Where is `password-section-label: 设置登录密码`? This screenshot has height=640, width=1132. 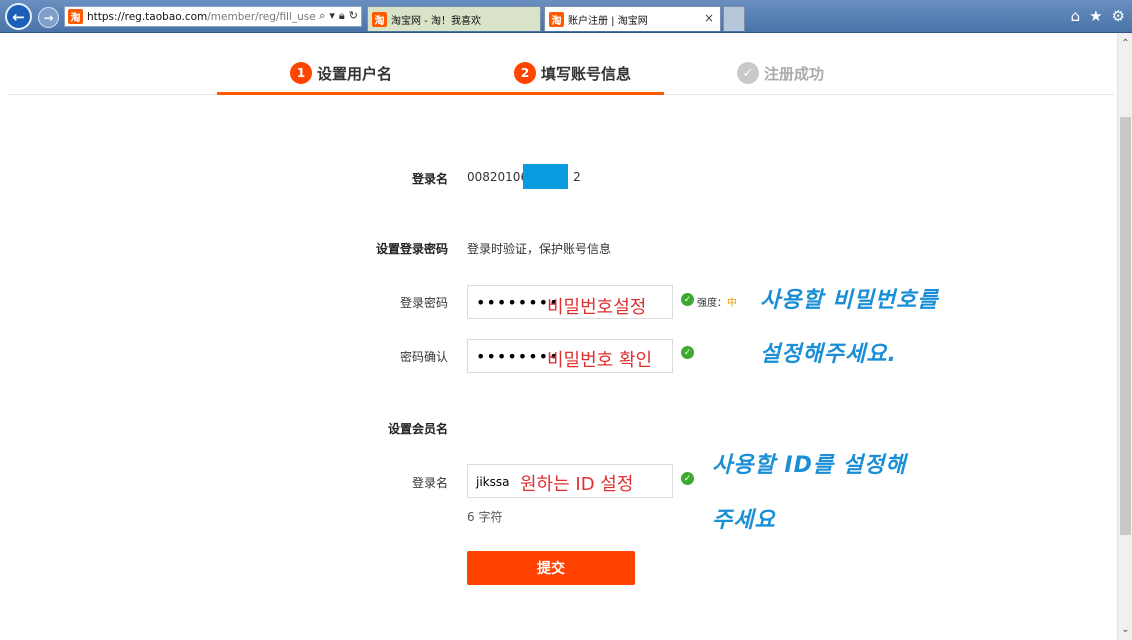 password-section-label: 设置登录密码 is located at coordinates (411, 249).